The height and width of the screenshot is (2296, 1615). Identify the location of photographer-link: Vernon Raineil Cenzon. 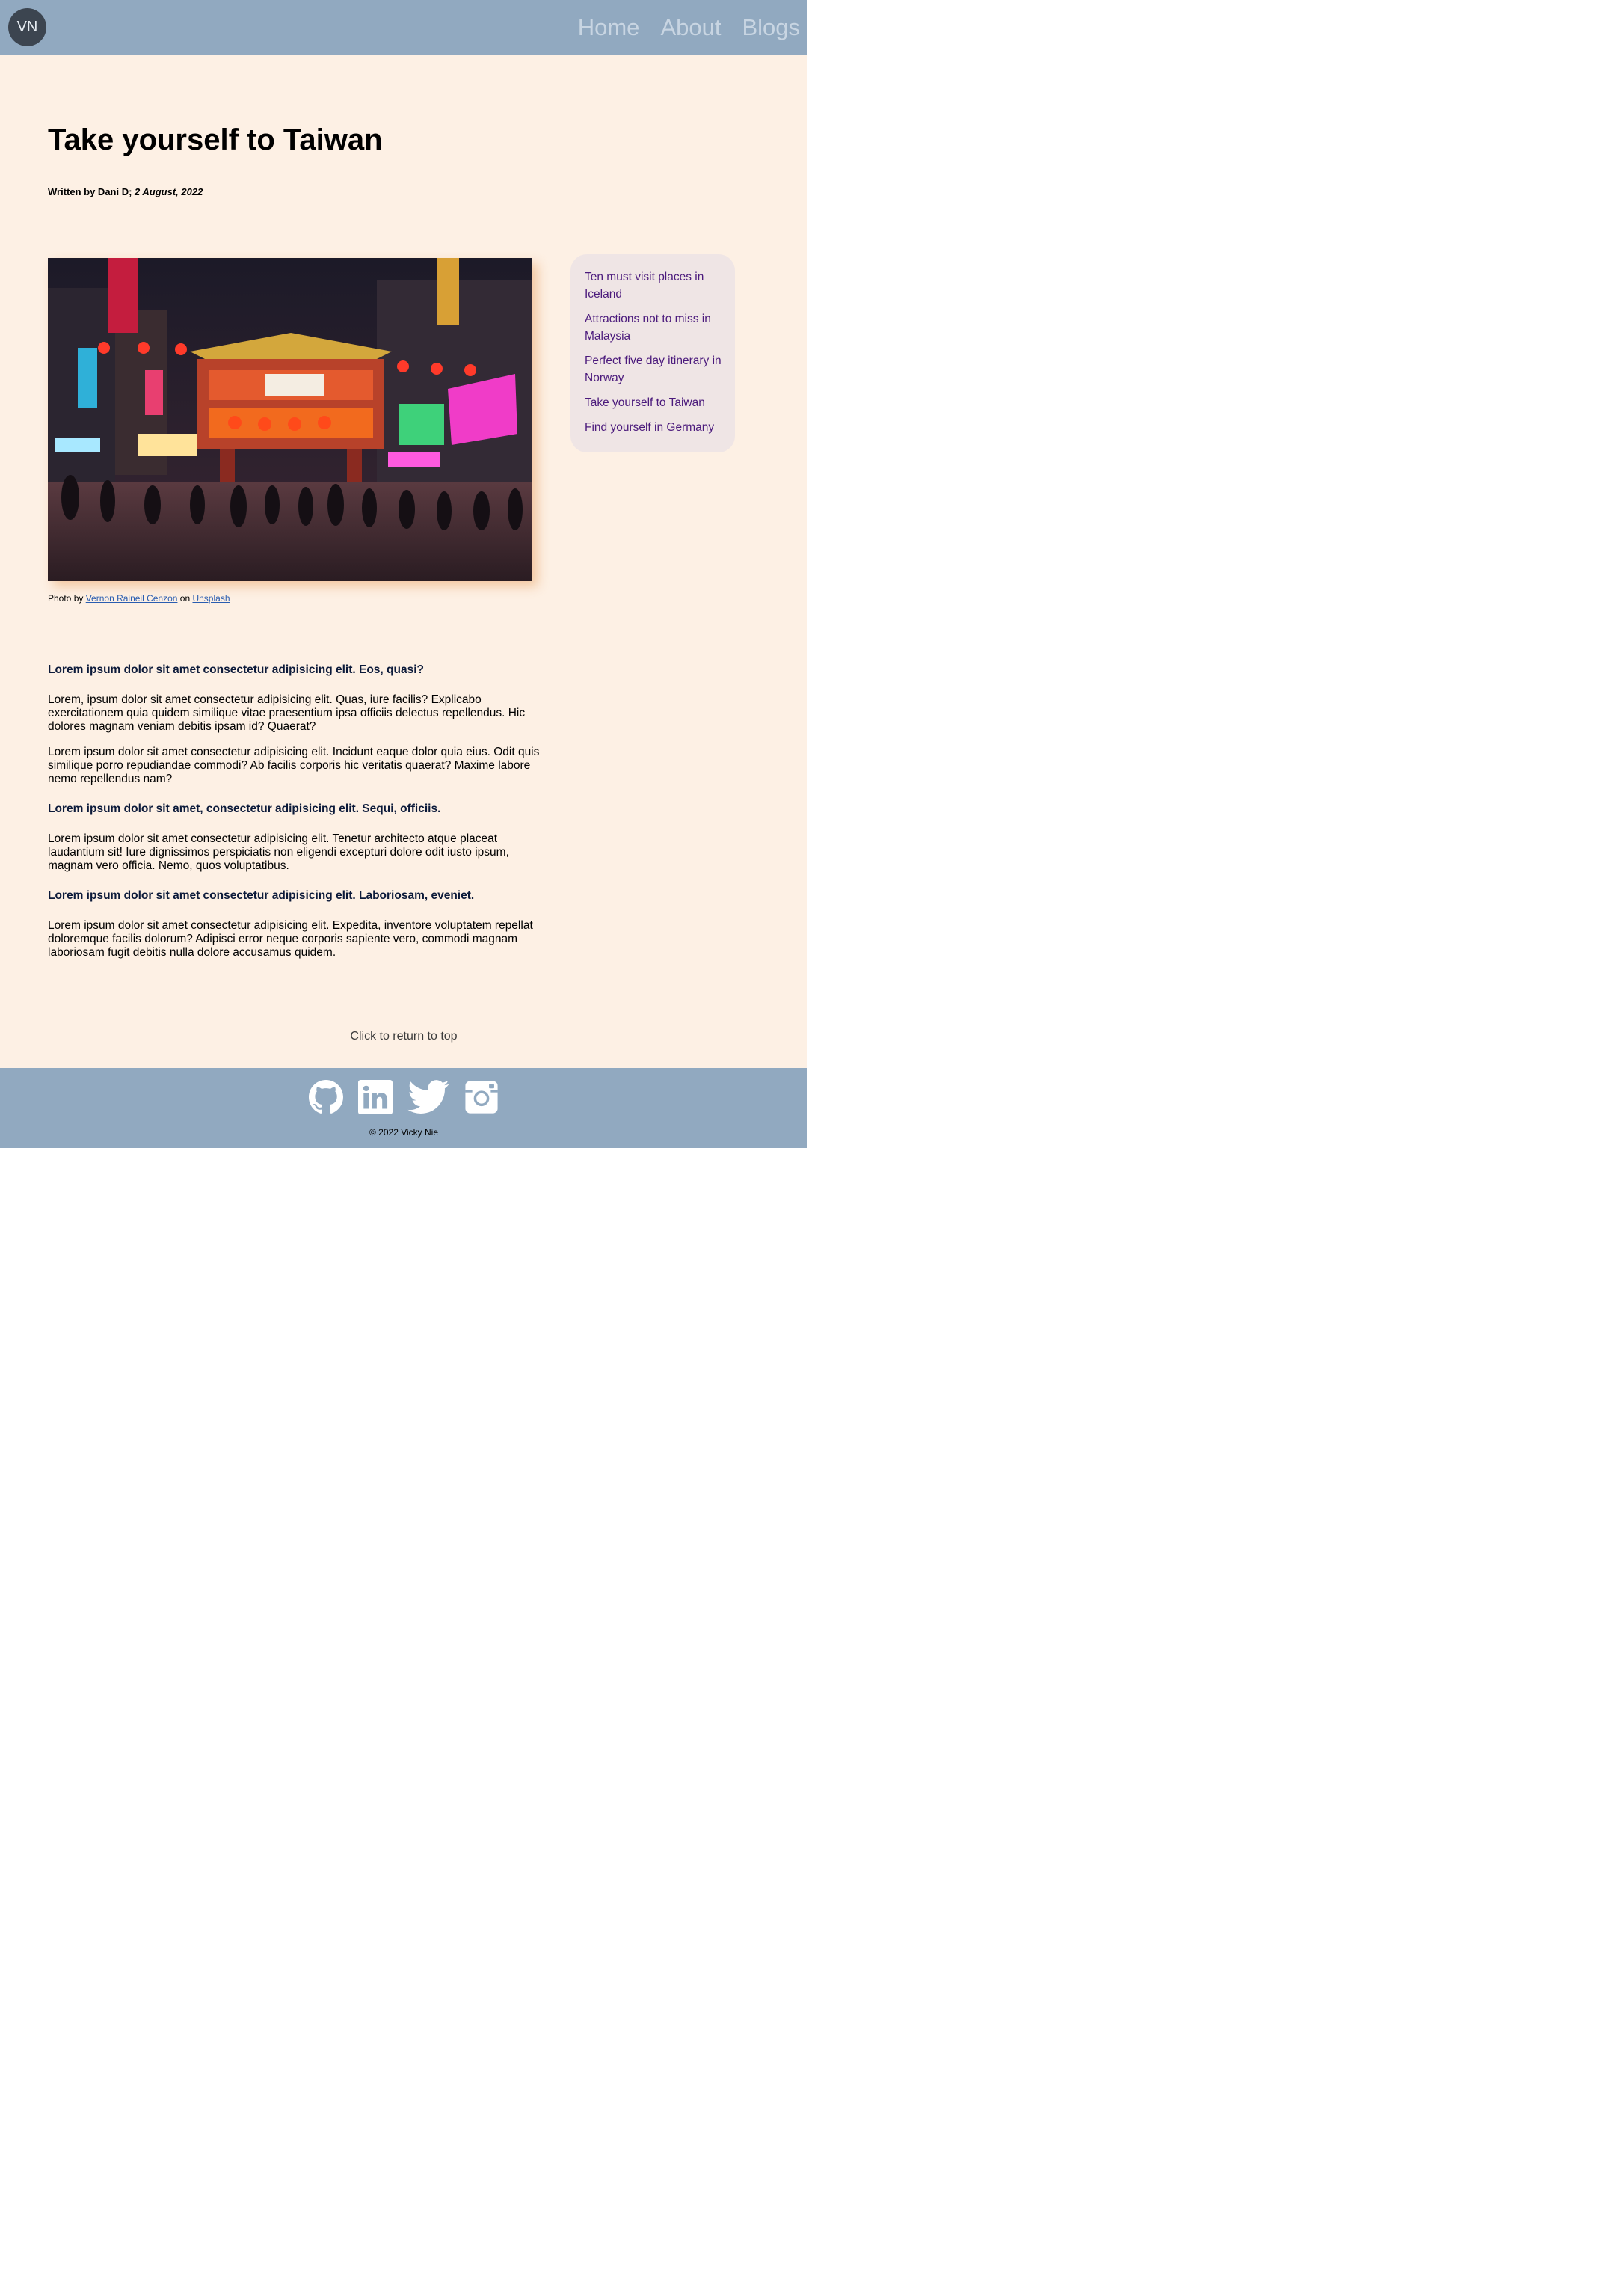
(132, 598).